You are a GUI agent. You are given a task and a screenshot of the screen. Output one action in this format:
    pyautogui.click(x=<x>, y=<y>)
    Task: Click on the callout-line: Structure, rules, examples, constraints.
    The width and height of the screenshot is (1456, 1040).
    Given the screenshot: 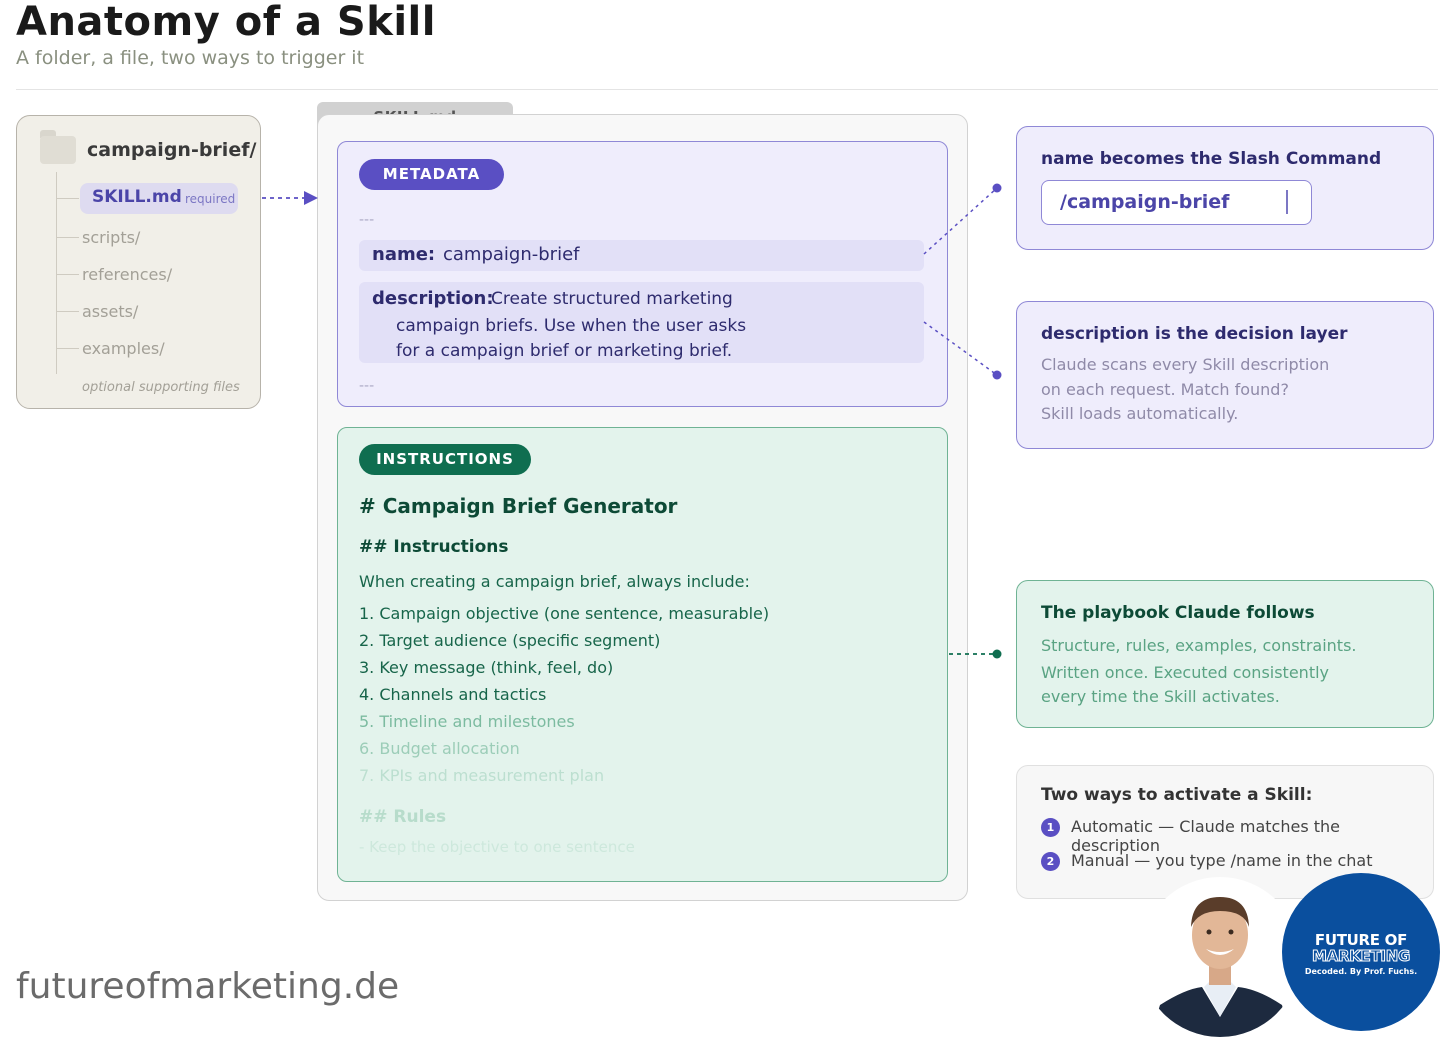 What is the action you would take?
    pyautogui.click(x=1199, y=645)
    